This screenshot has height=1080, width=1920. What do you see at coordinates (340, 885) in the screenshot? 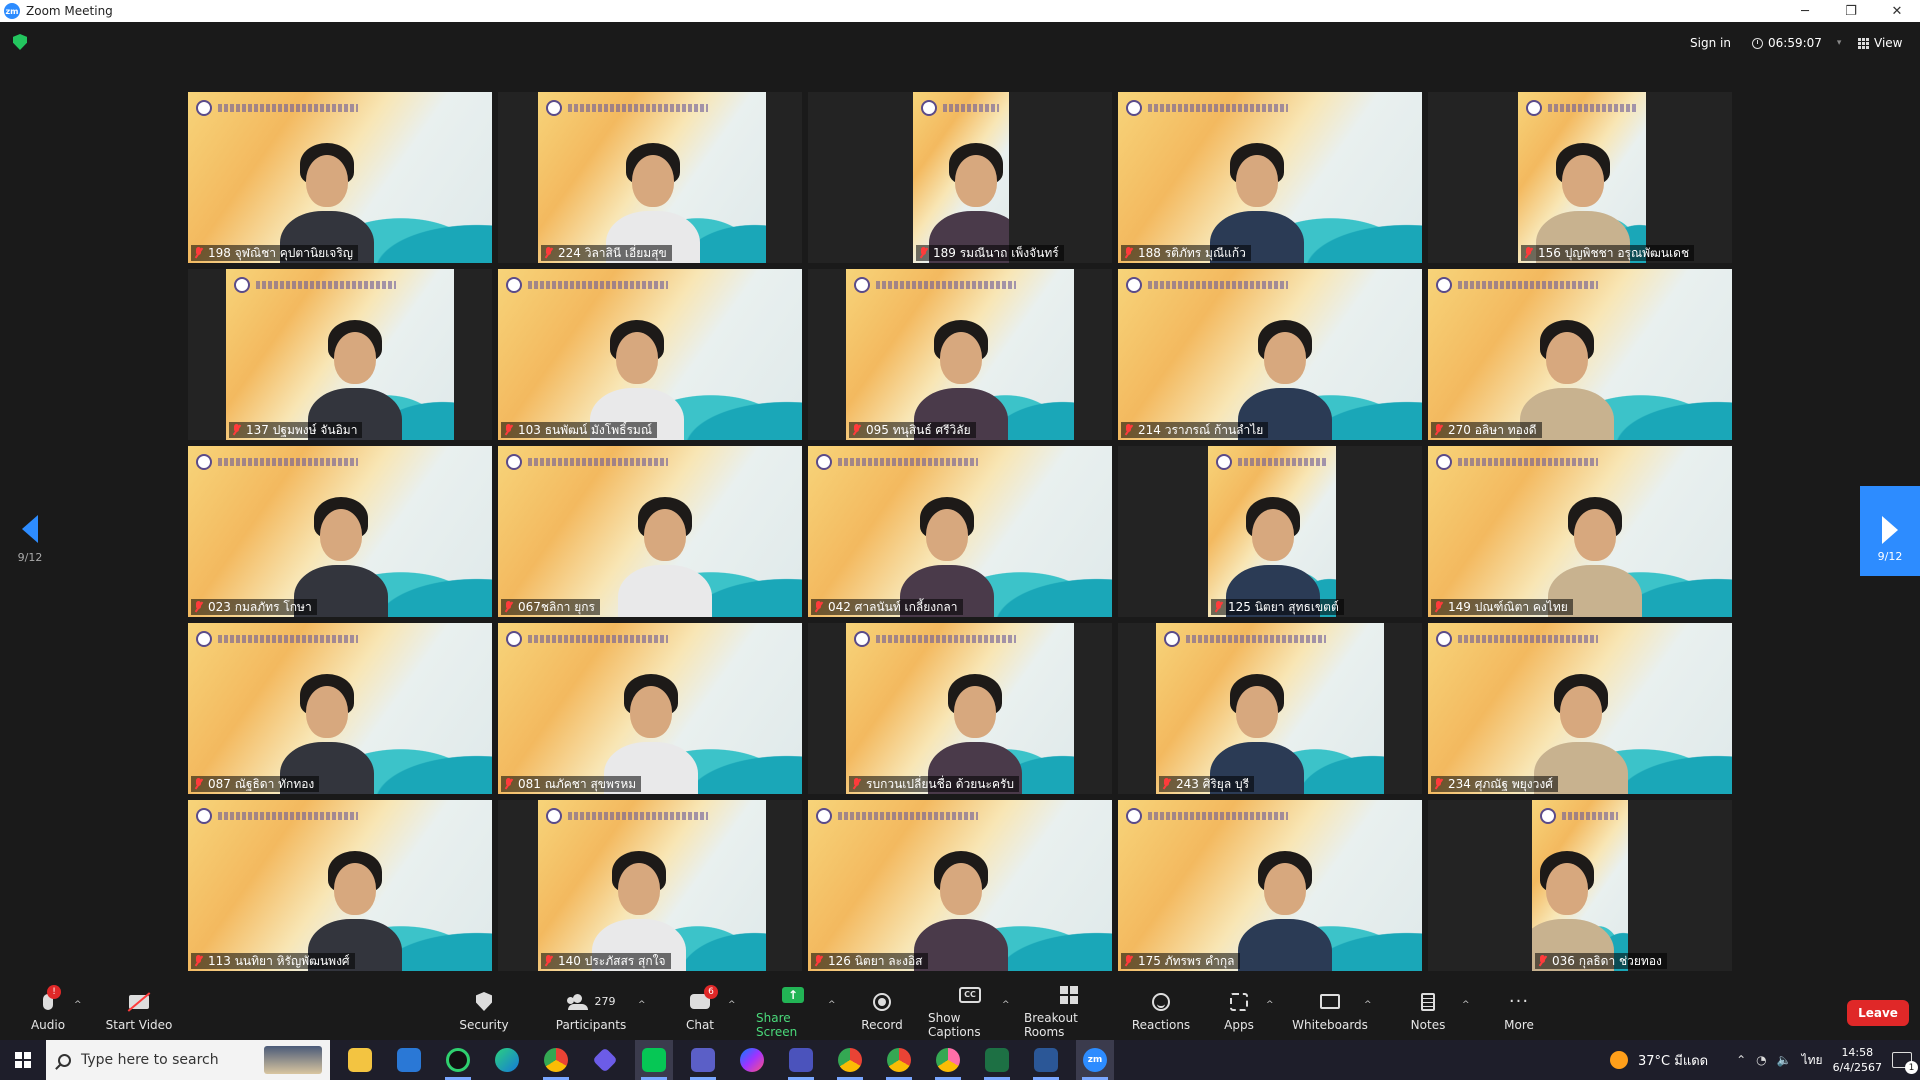
I see `participant-tile: 113 นนทิยา หิรัญพัฒนพงศ์` at bounding box center [340, 885].